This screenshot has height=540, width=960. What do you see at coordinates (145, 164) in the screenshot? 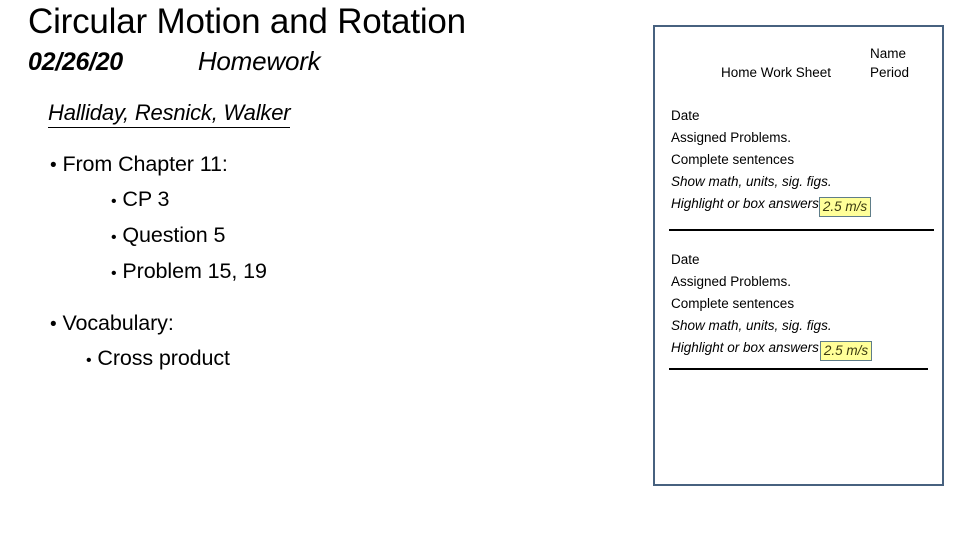
I see `list-item-label: From Chapter 11:` at bounding box center [145, 164].